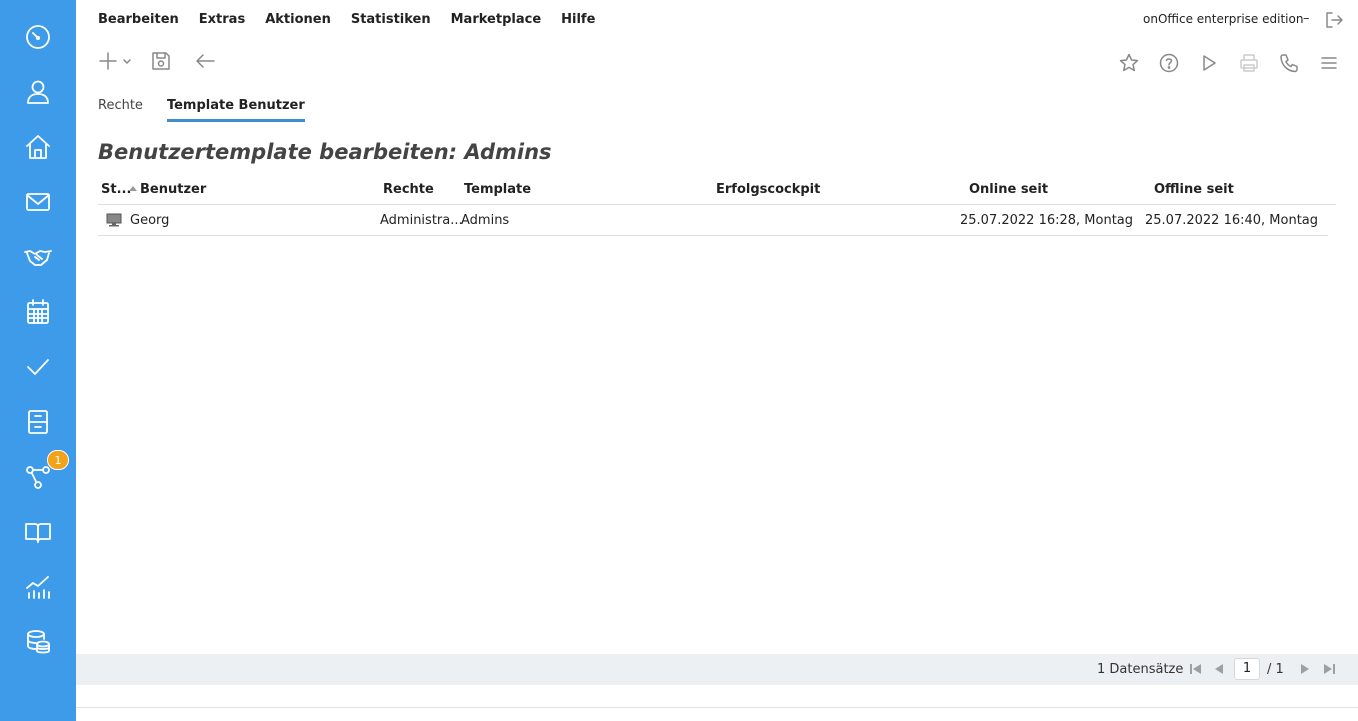  Describe the element at coordinates (114, 222) in the screenshot. I see `monitor-icon` at that location.